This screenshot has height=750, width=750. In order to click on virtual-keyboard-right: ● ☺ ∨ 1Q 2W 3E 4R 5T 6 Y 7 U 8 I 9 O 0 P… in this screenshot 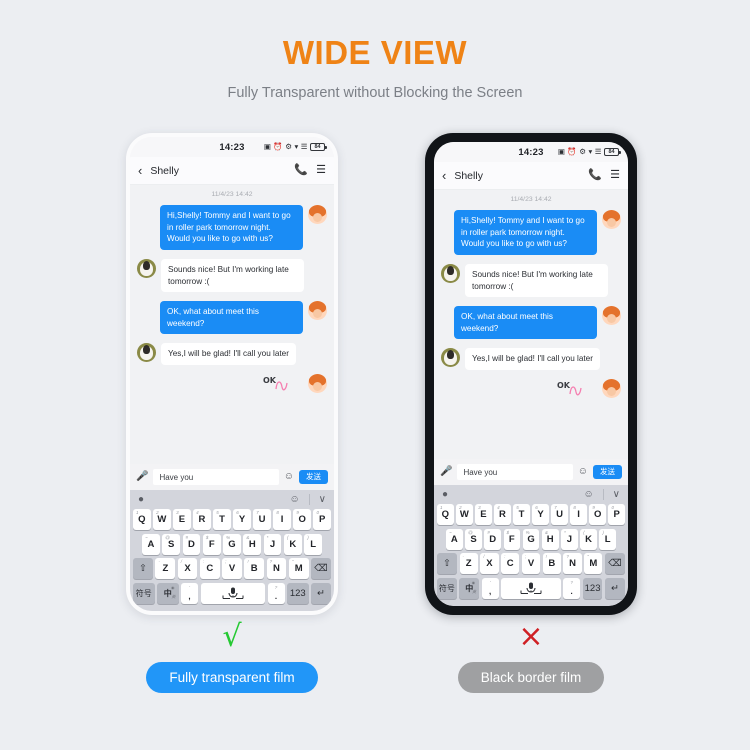, I will do `click(531, 545)`.